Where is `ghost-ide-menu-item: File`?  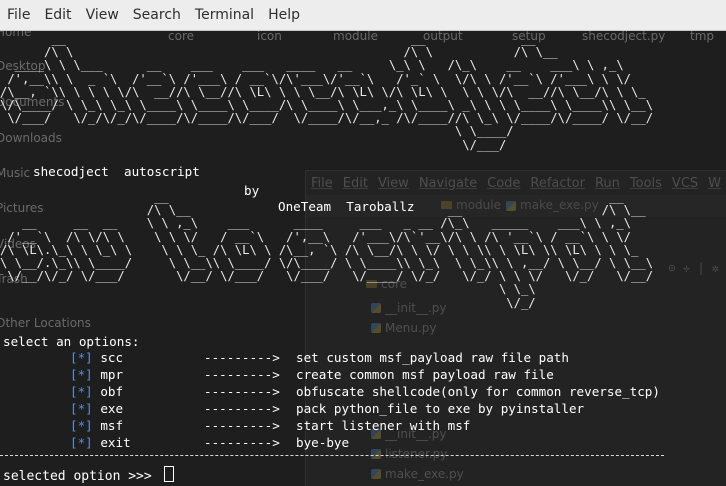 ghost-ide-menu-item: File is located at coordinates (322, 183).